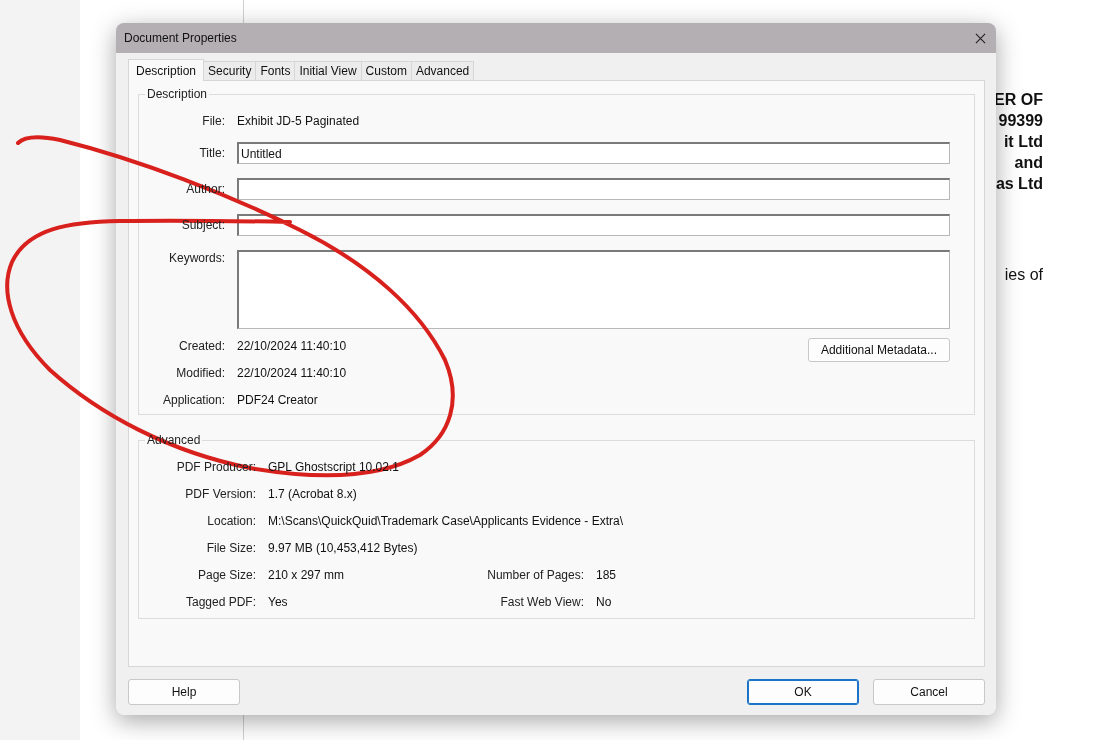  I want to click on tab: Description, so click(166, 70).